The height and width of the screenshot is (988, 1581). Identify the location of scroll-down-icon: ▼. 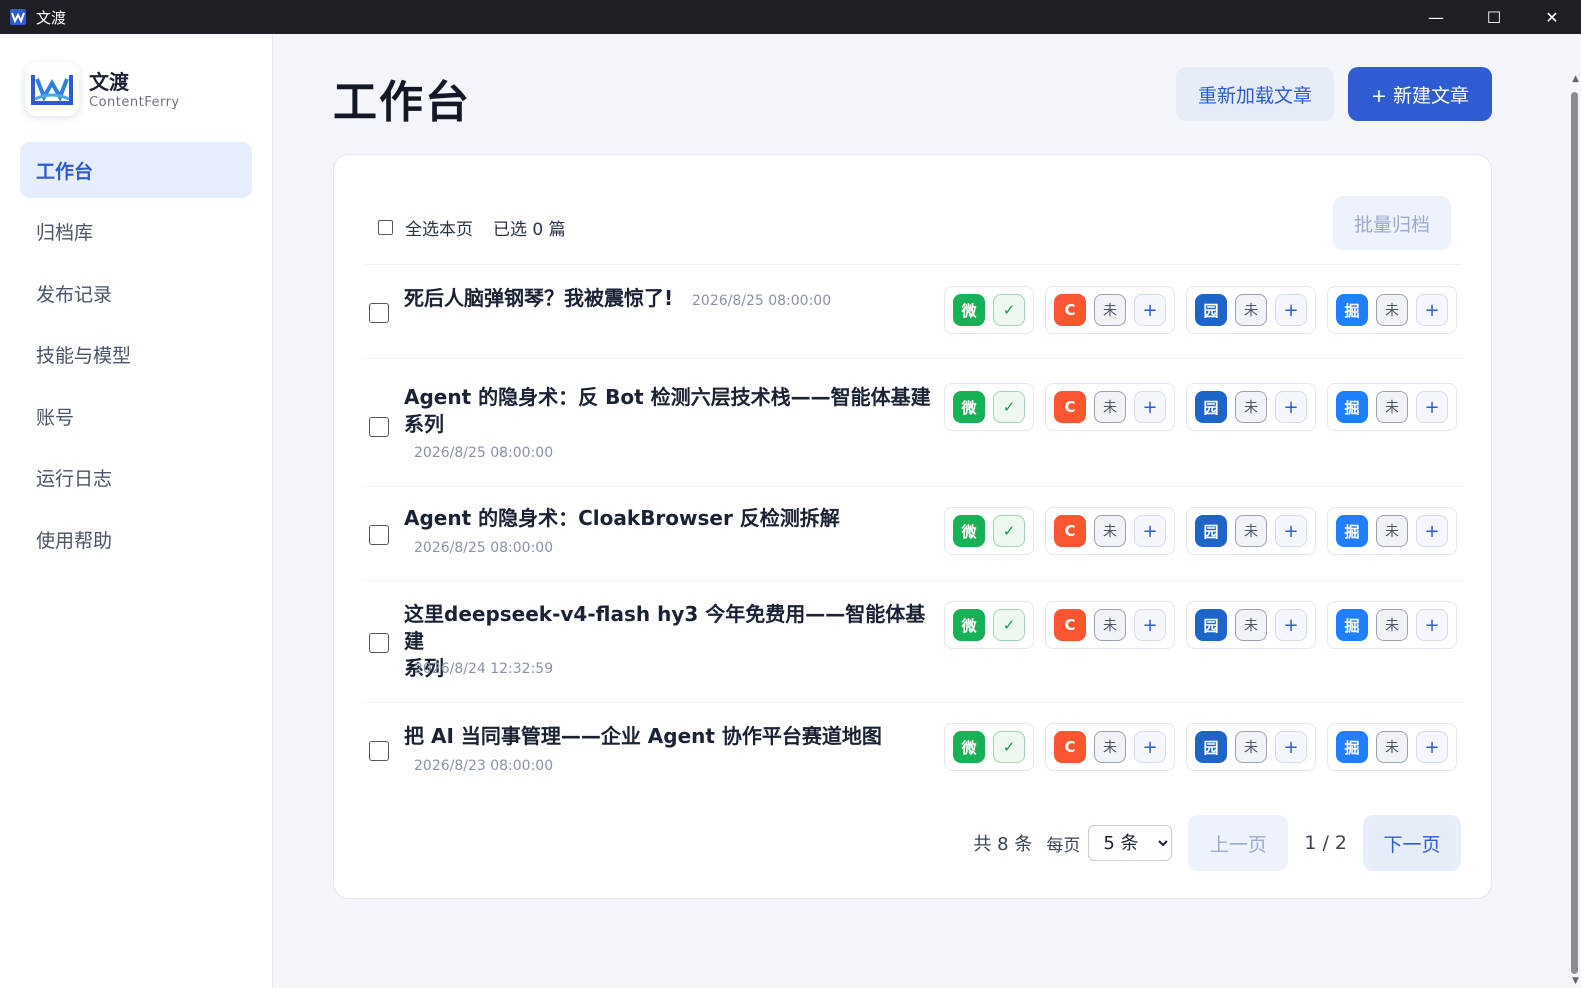
(1575, 981).